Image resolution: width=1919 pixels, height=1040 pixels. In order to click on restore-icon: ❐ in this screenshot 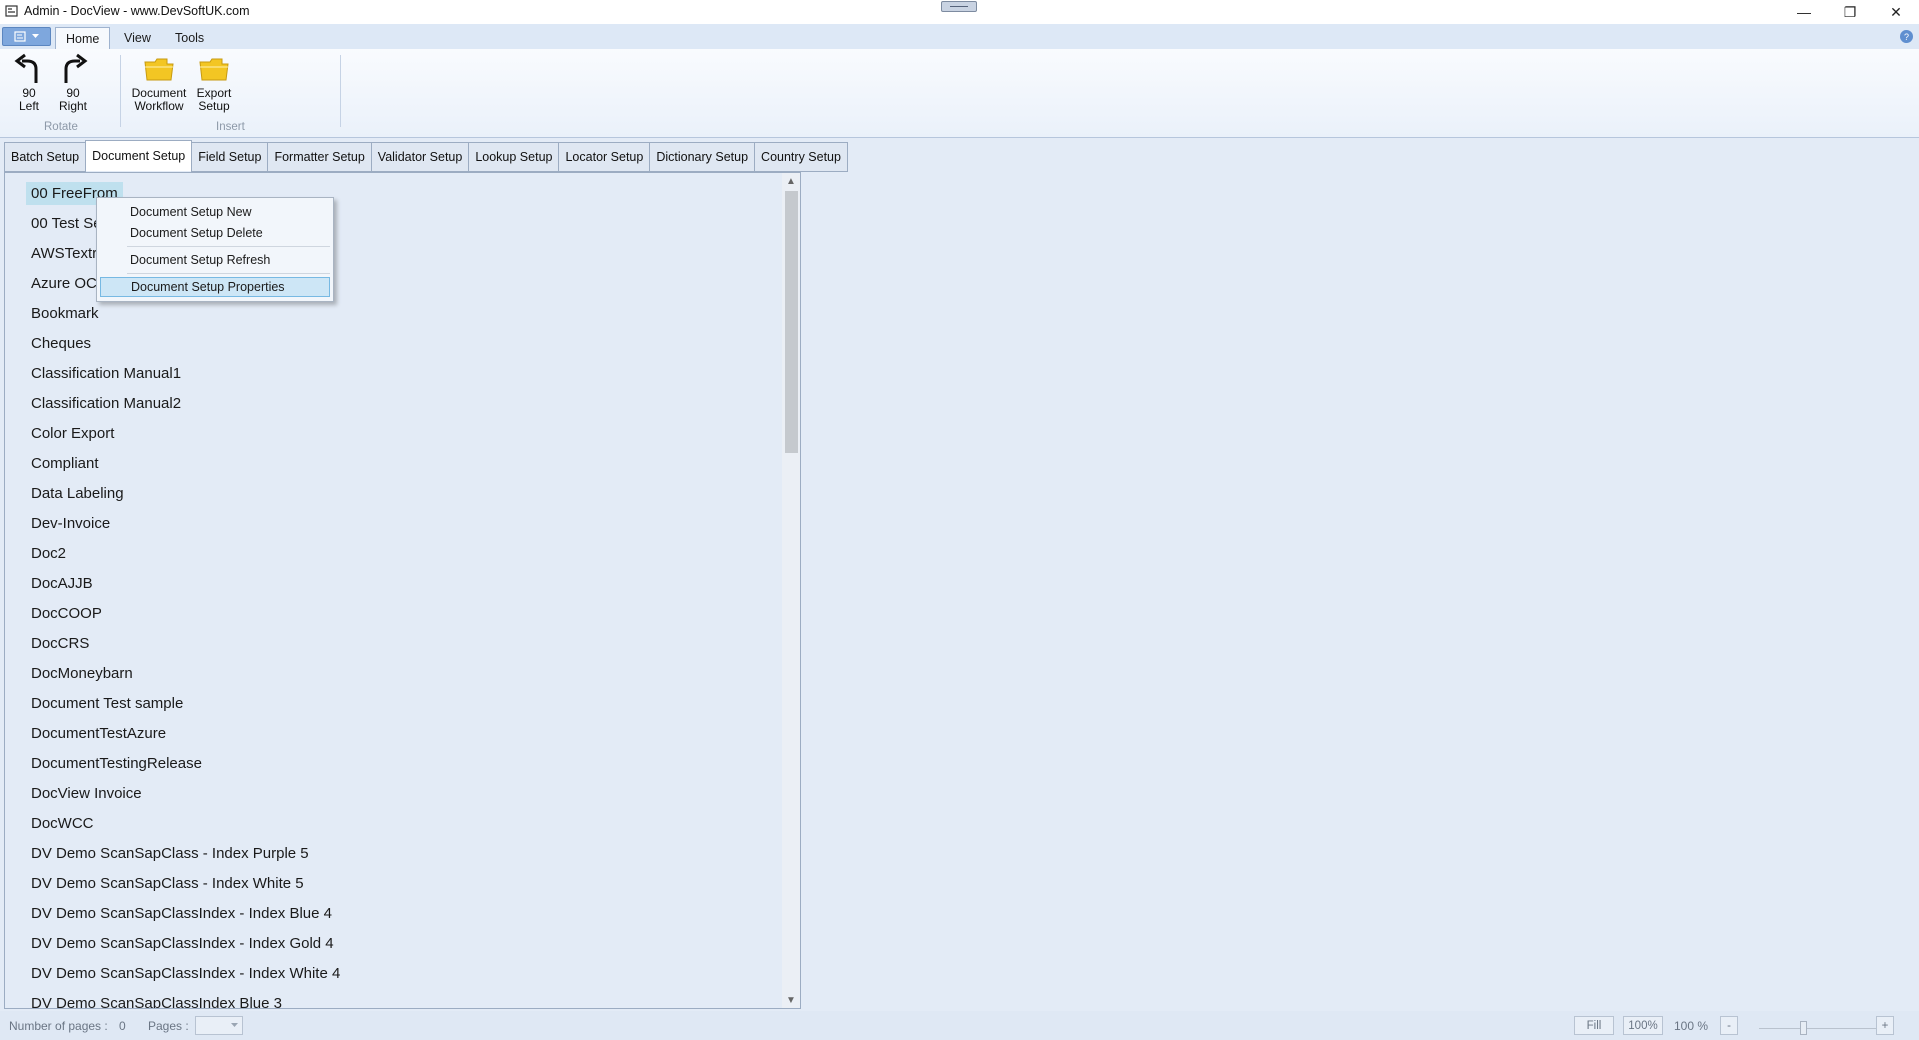, I will do `click(1850, 11)`.